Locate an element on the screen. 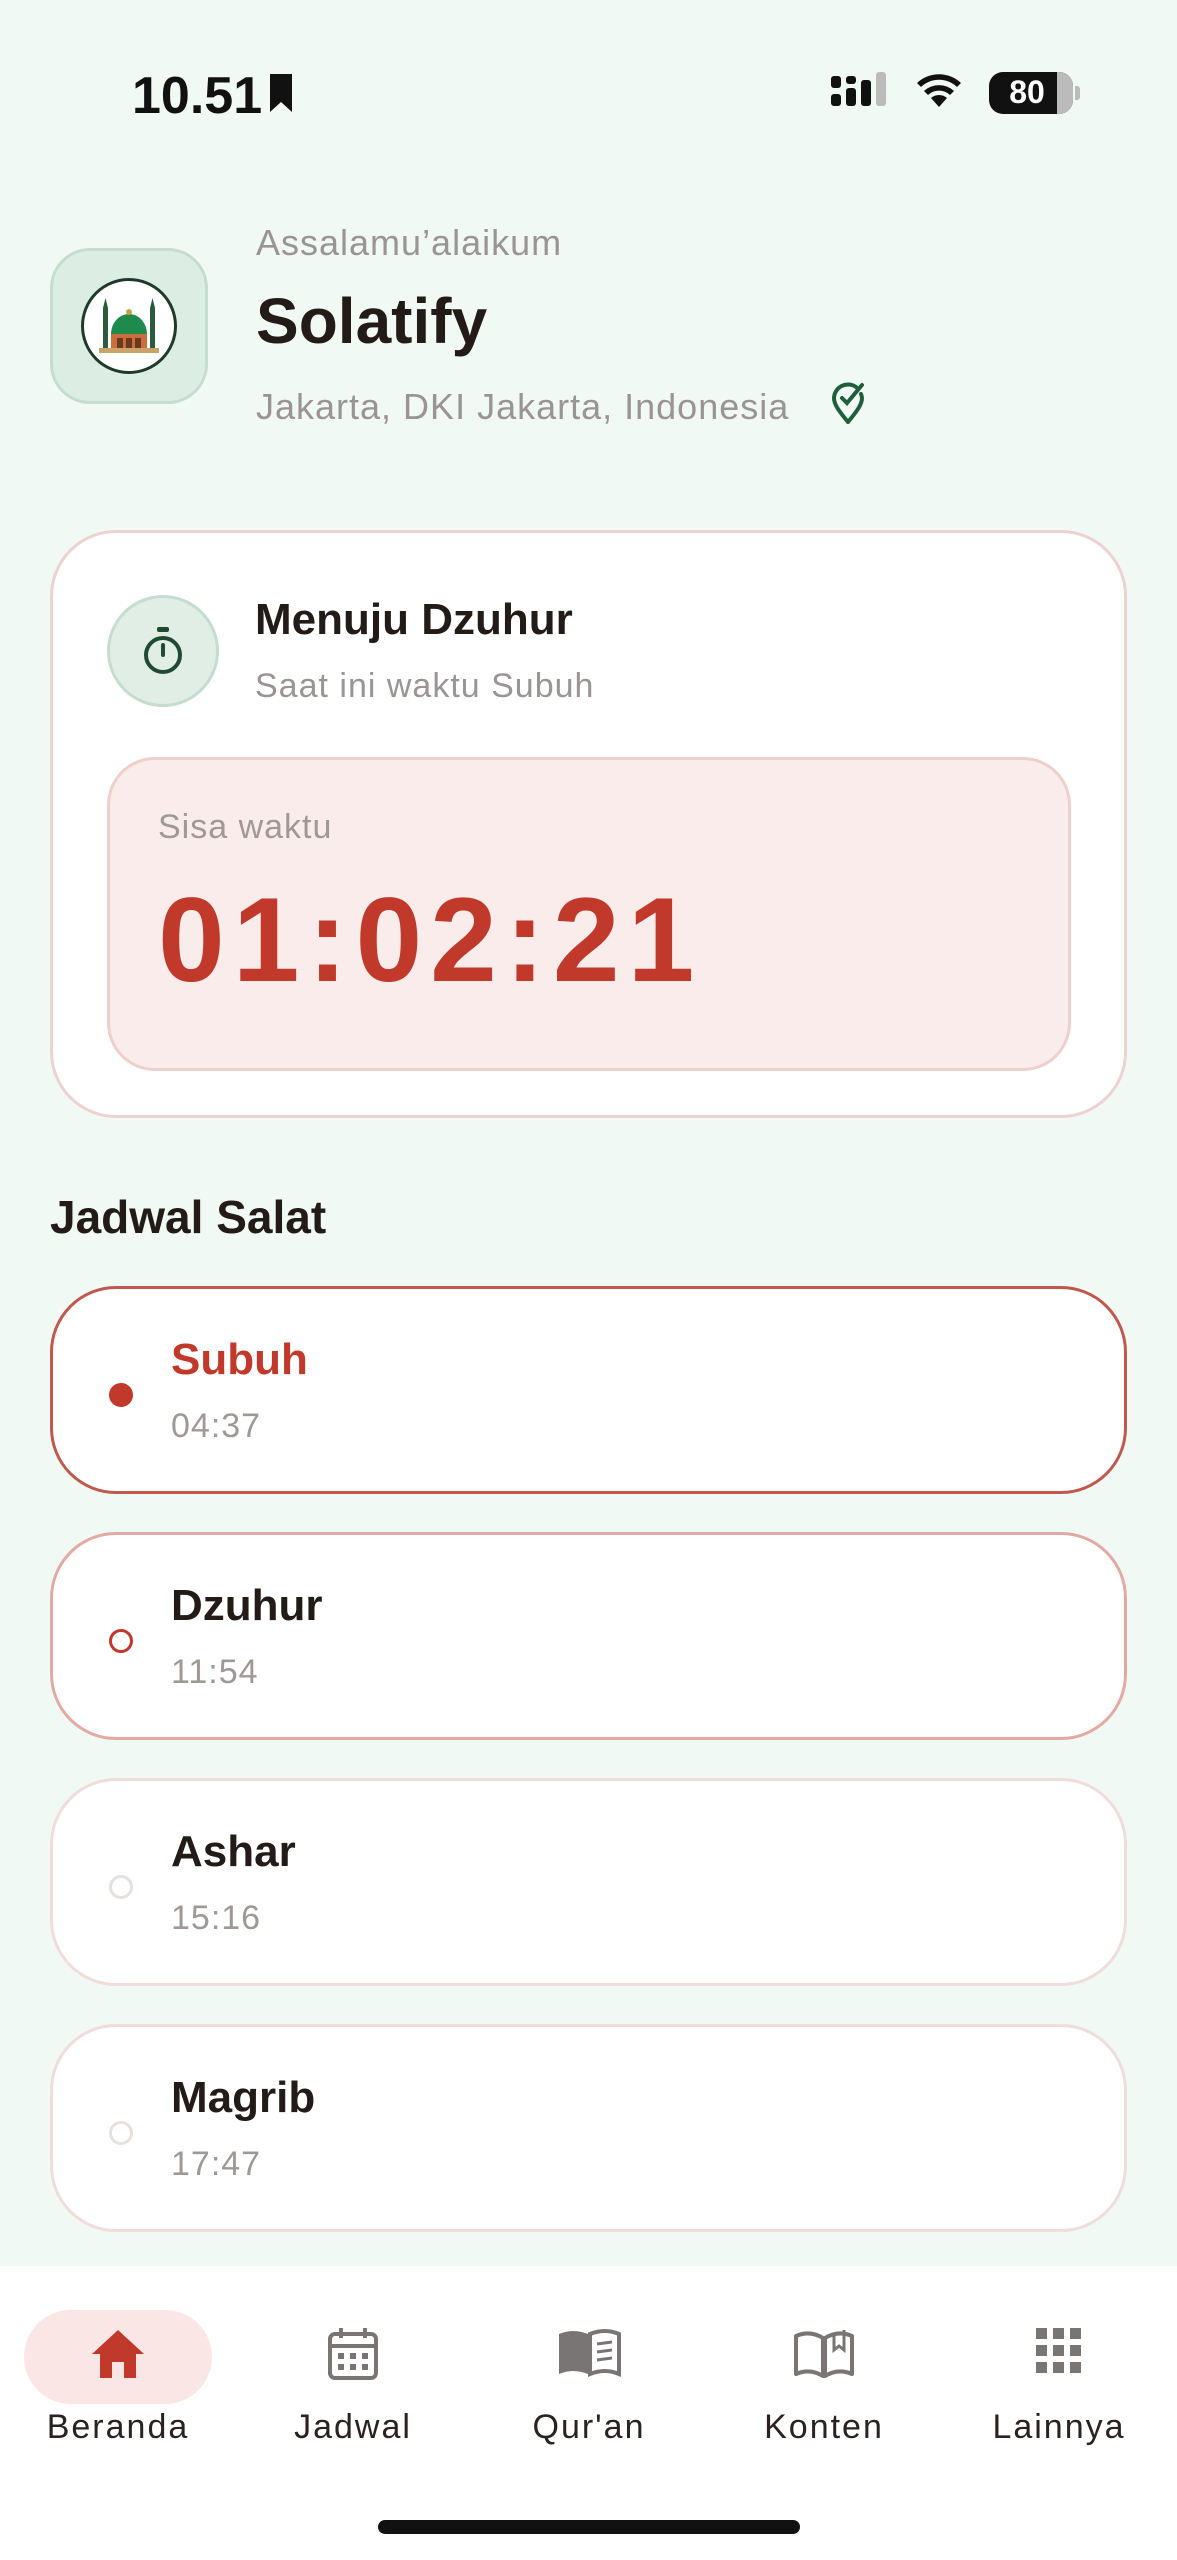 Image resolution: width=1177 pixels, height=2560 pixels. prayer-row-ashar: Ashar 15:16 is located at coordinates (588, 1882).